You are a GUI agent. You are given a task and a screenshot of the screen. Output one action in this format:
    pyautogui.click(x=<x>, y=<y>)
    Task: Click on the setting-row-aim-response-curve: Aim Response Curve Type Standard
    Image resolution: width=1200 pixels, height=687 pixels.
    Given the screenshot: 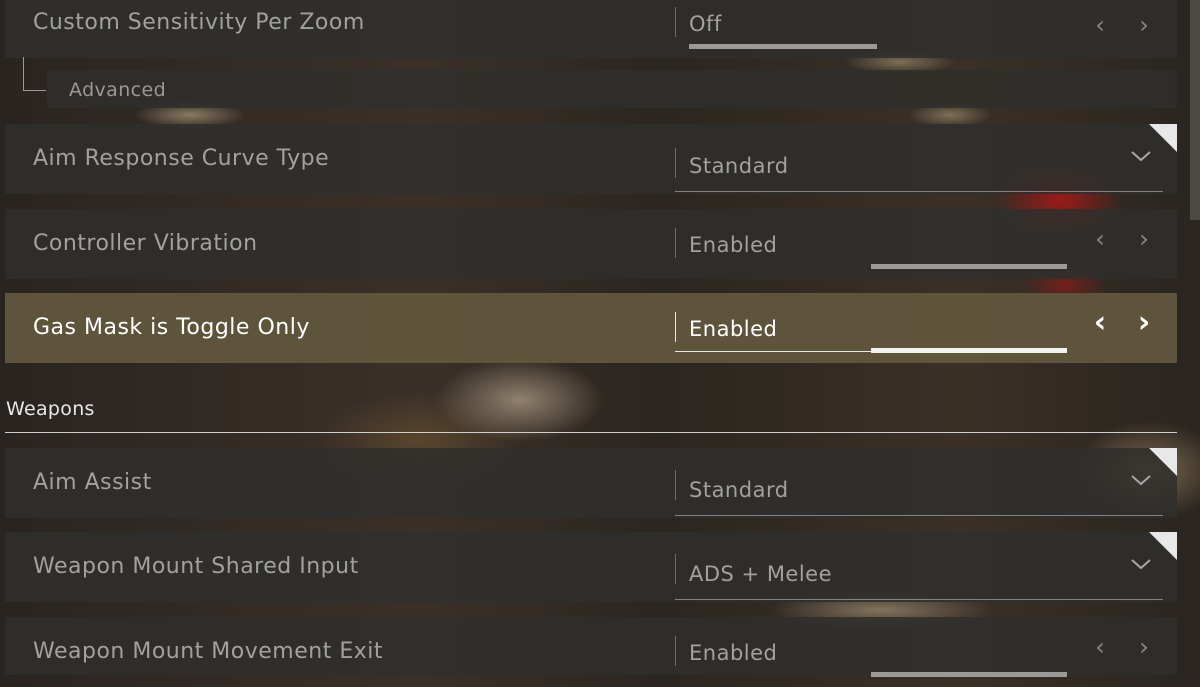 What is the action you would take?
    pyautogui.click(x=591, y=159)
    